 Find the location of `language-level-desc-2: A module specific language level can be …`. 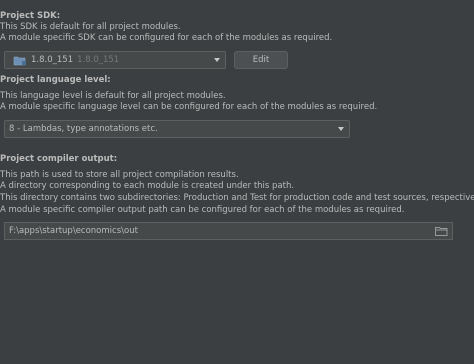

language-level-desc-2: A module specific language level can be … is located at coordinates (189, 107).